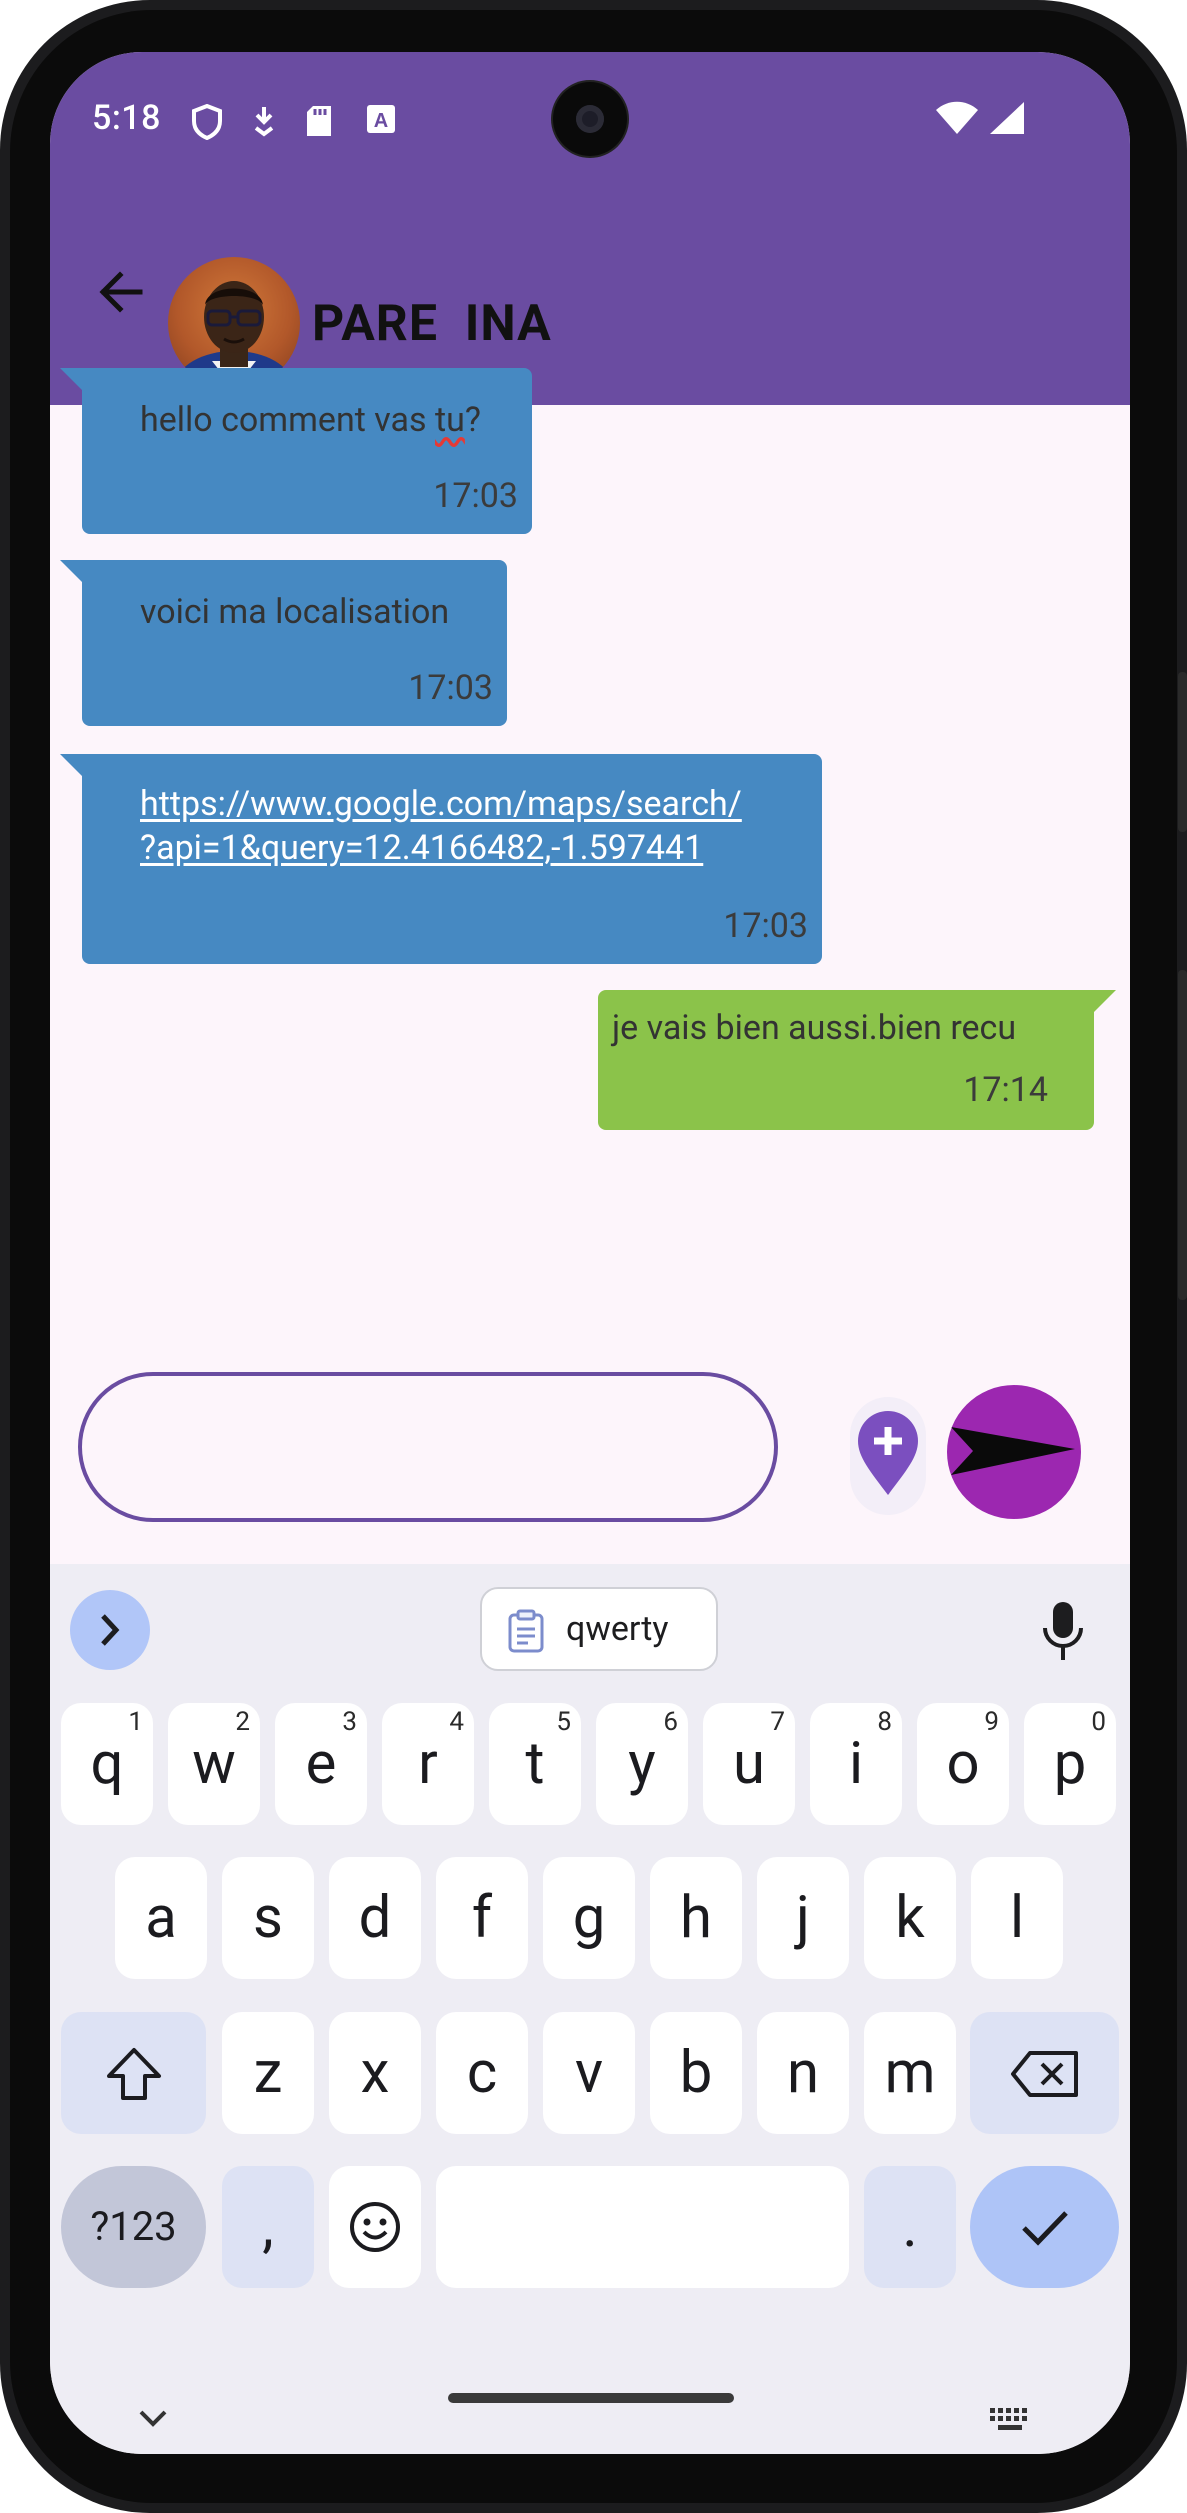 The image size is (1187, 2513). I want to click on chevron-right-icon, so click(110, 1630).